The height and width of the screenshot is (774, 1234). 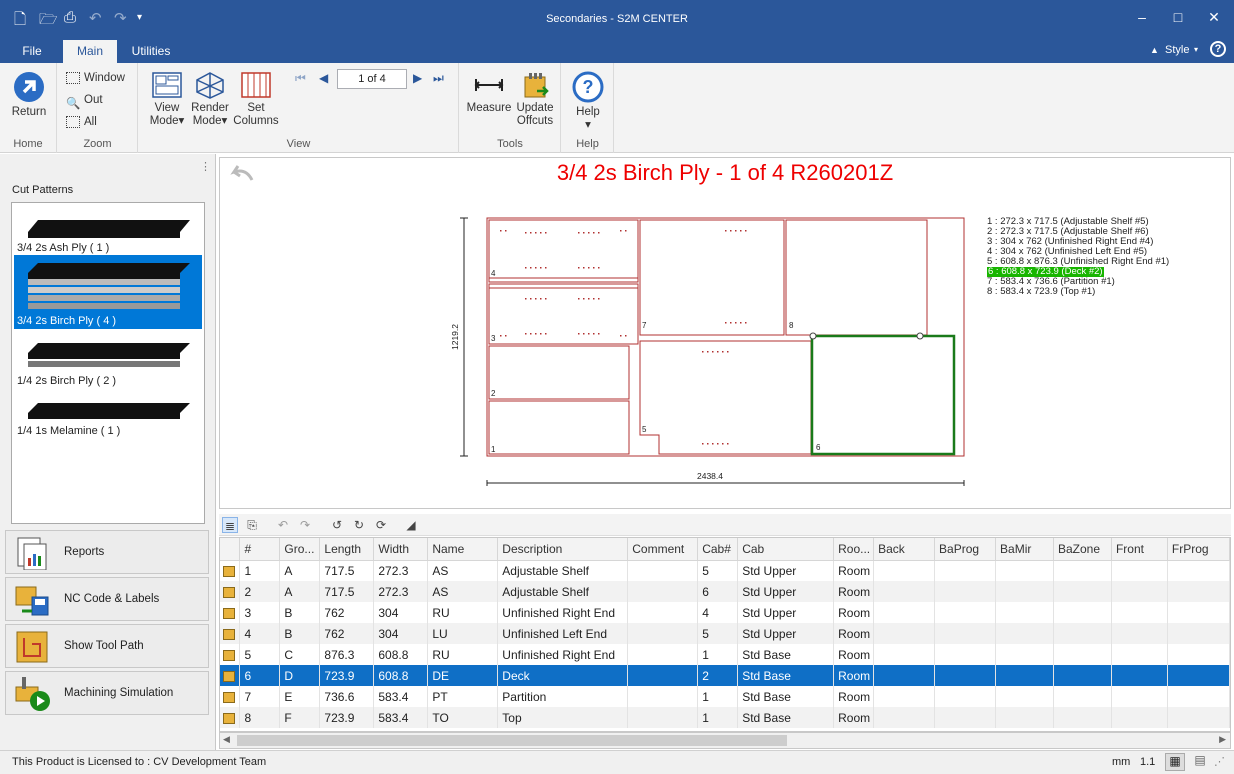 I want to click on table-view-icon: ▤, so click(x=1200, y=762).